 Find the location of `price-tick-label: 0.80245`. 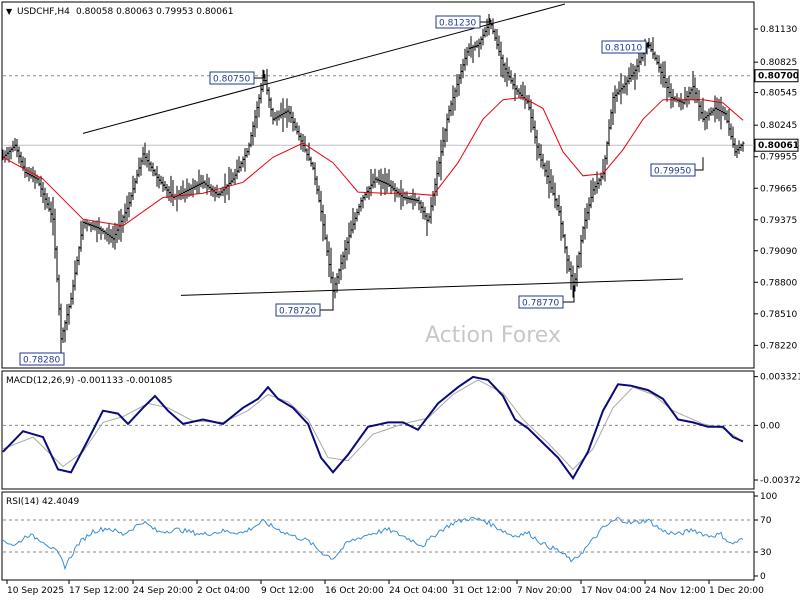

price-tick-label: 0.80245 is located at coordinates (778, 126).